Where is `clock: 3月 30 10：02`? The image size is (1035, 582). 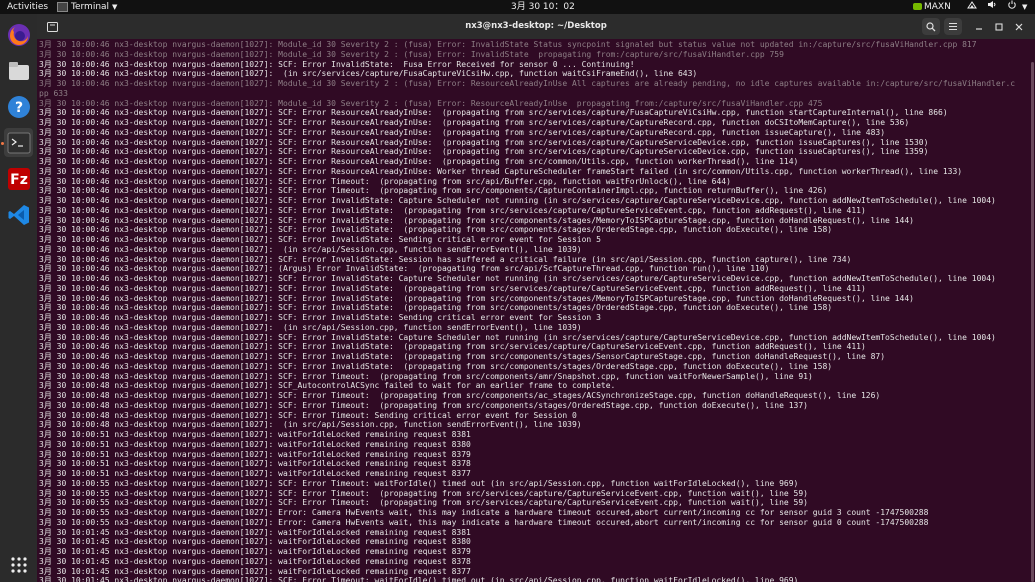
clock: 3月 30 10：02 is located at coordinates (543, 7).